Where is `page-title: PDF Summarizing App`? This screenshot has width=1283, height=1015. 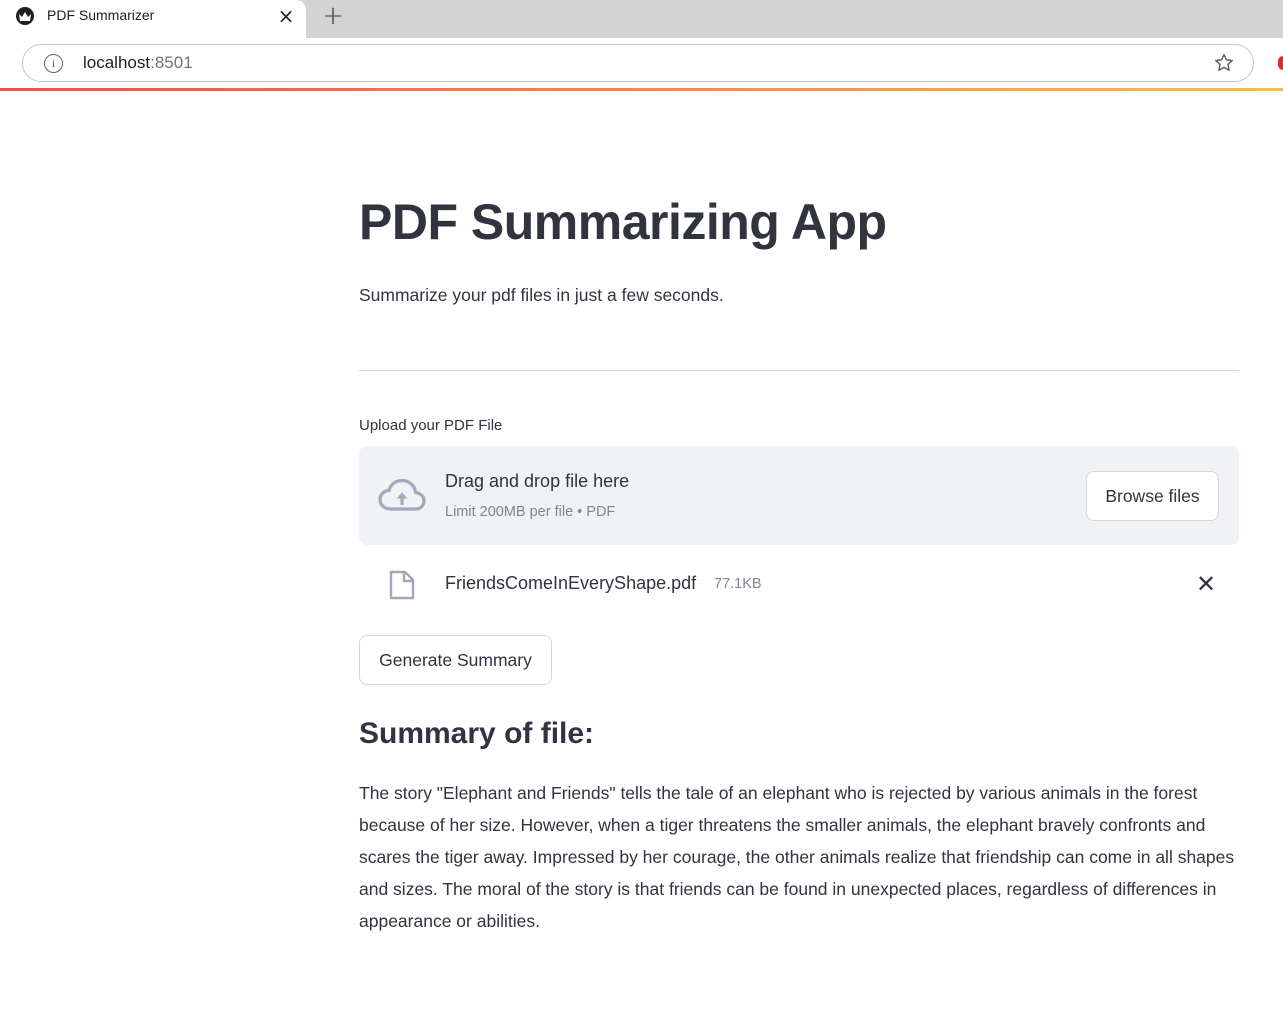 page-title: PDF Summarizing App is located at coordinates (623, 222).